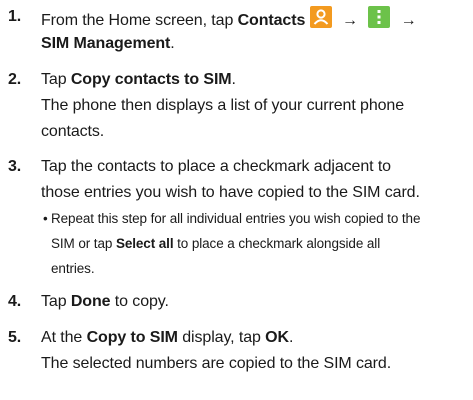 Image resolution: width=473 pixels, height=400 pixels. I want to click on step-1-text: From the Home screen, tap, so click(139, 21).